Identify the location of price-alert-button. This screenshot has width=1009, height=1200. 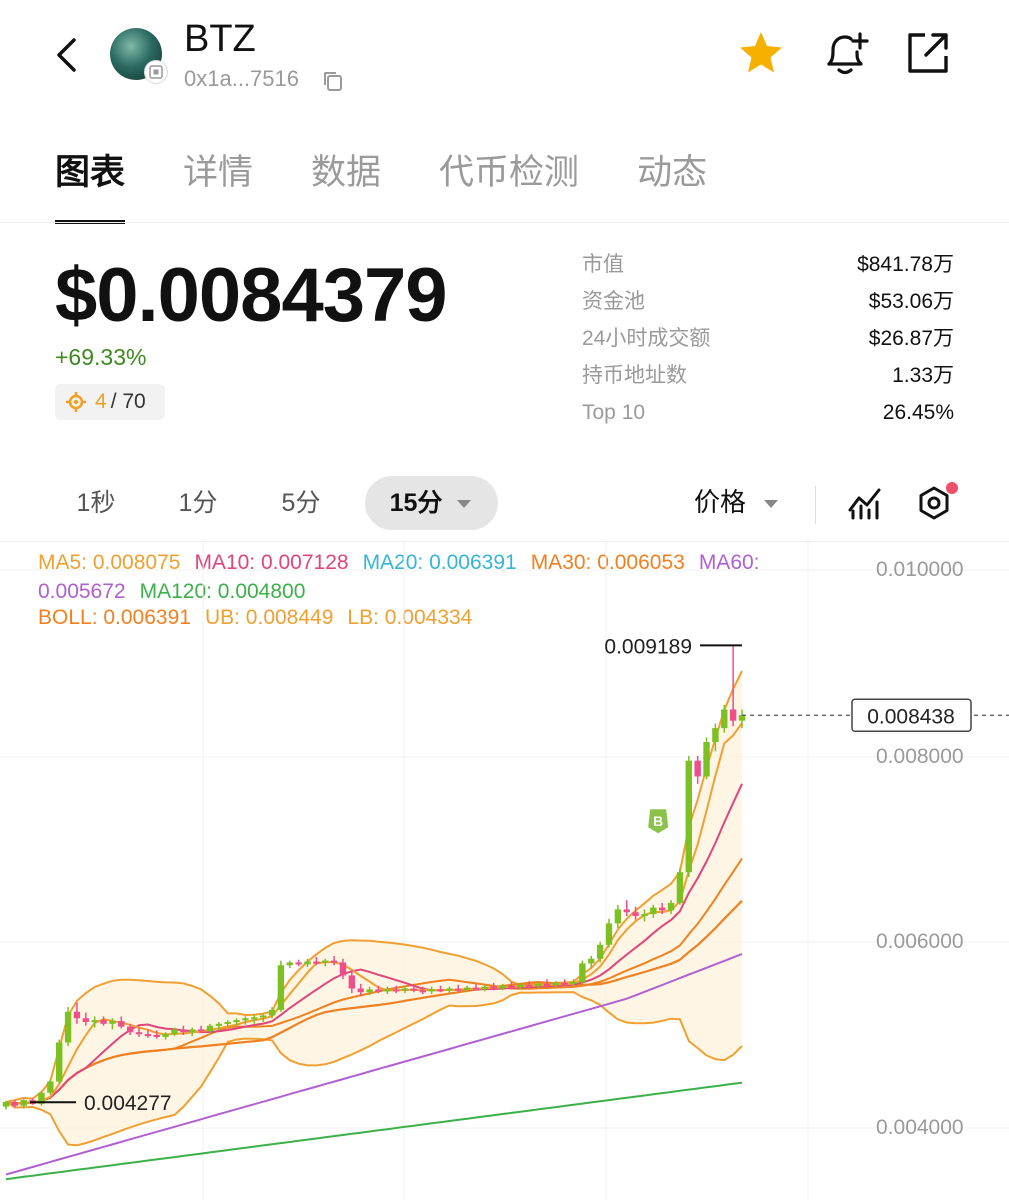
(845, 53).